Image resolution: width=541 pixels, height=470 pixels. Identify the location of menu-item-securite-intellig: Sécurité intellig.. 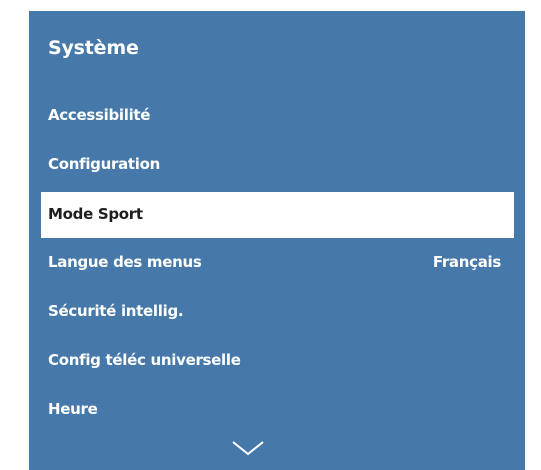
(277, 312).